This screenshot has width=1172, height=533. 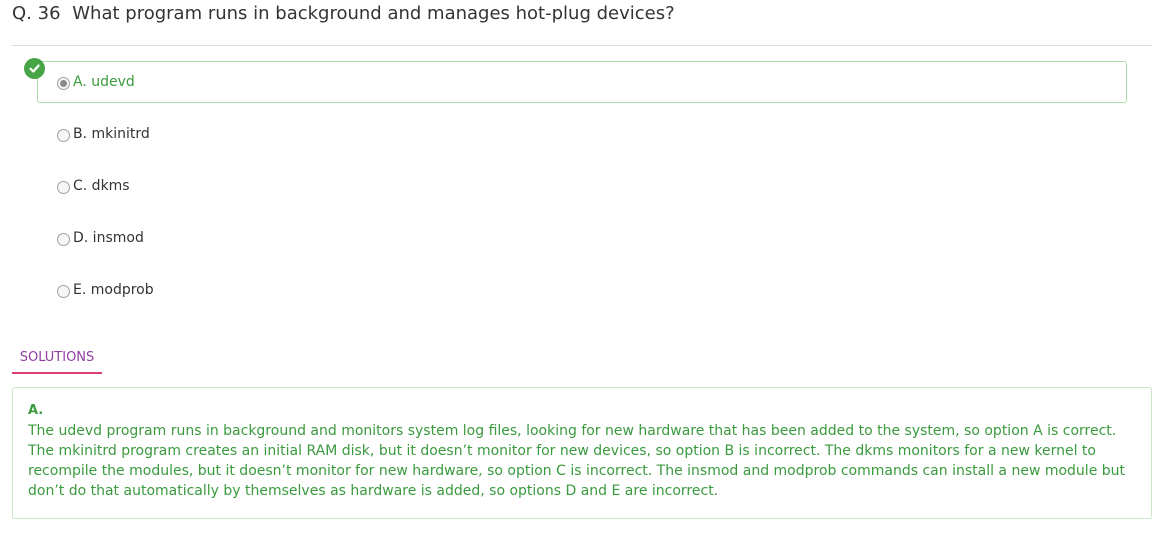 I want to click on question-number: Q. 36, so click(x=36, y=13).